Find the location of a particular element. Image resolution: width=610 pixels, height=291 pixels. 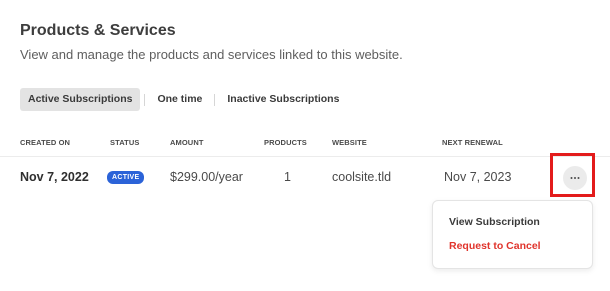

view-subscription-menu-item: View Subscription is located at coordinates (494, 222).